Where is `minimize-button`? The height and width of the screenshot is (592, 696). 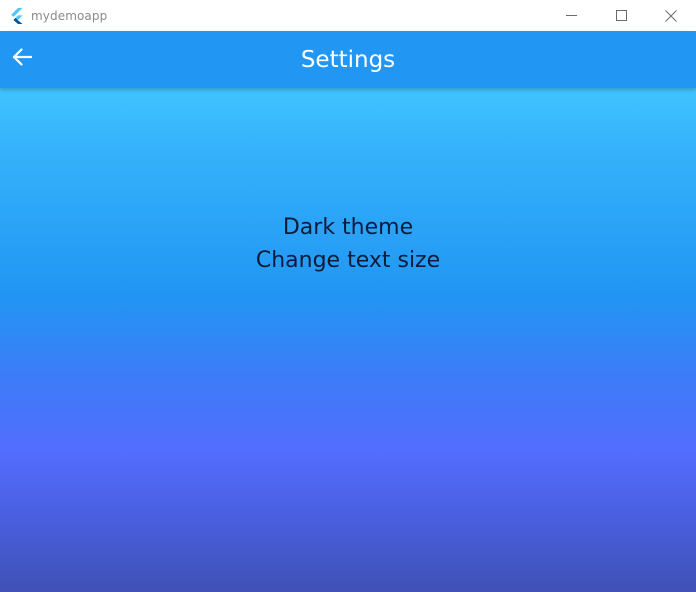 minimize-button is located at coordinates (571, 15).